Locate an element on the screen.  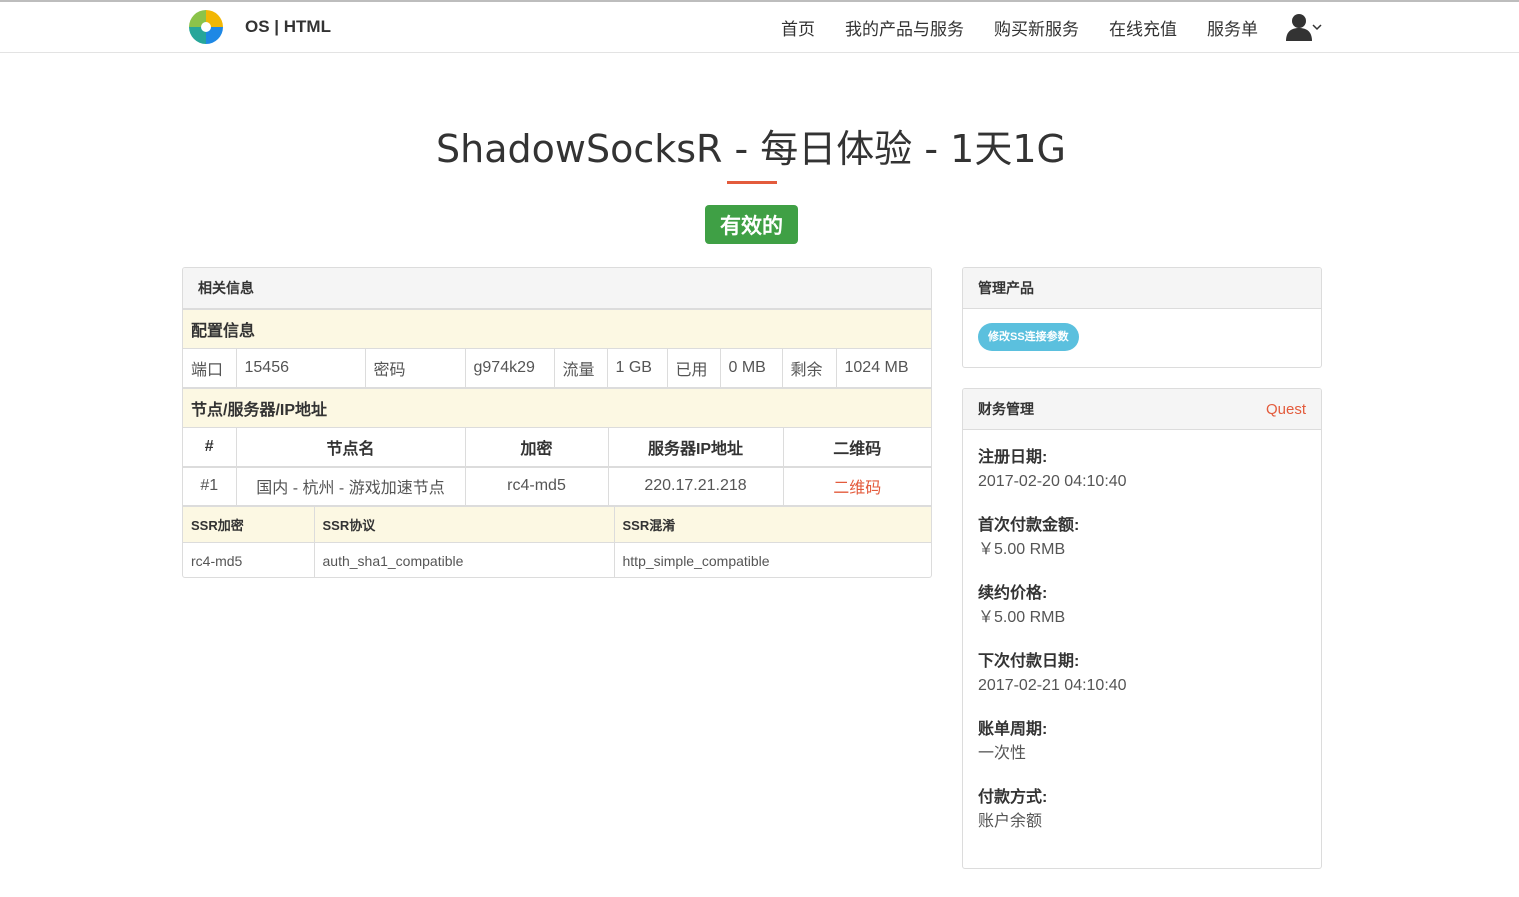
main-nav: 首页 我的产品与服务 购买新服务 在线充值 服务单 is located at coordinates (1036, 27).